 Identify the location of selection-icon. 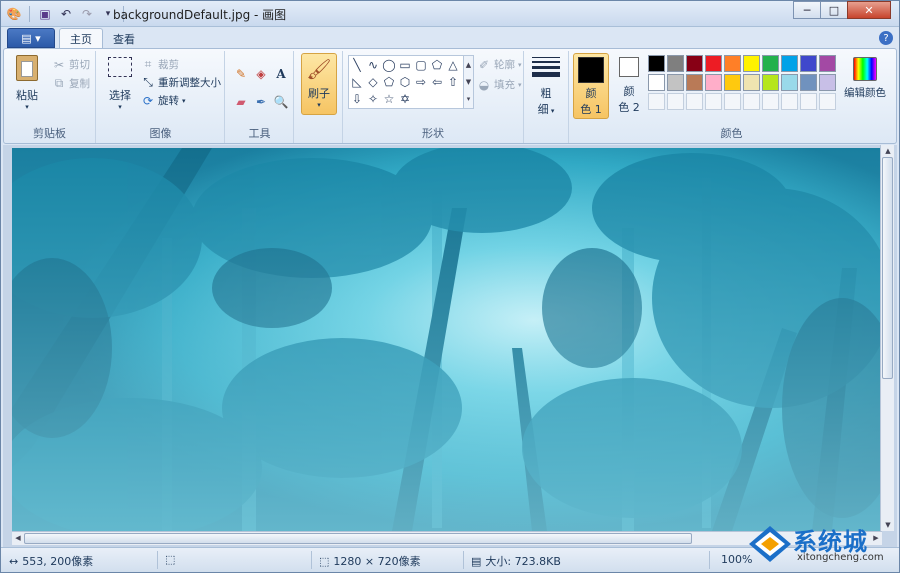
(120, 67).